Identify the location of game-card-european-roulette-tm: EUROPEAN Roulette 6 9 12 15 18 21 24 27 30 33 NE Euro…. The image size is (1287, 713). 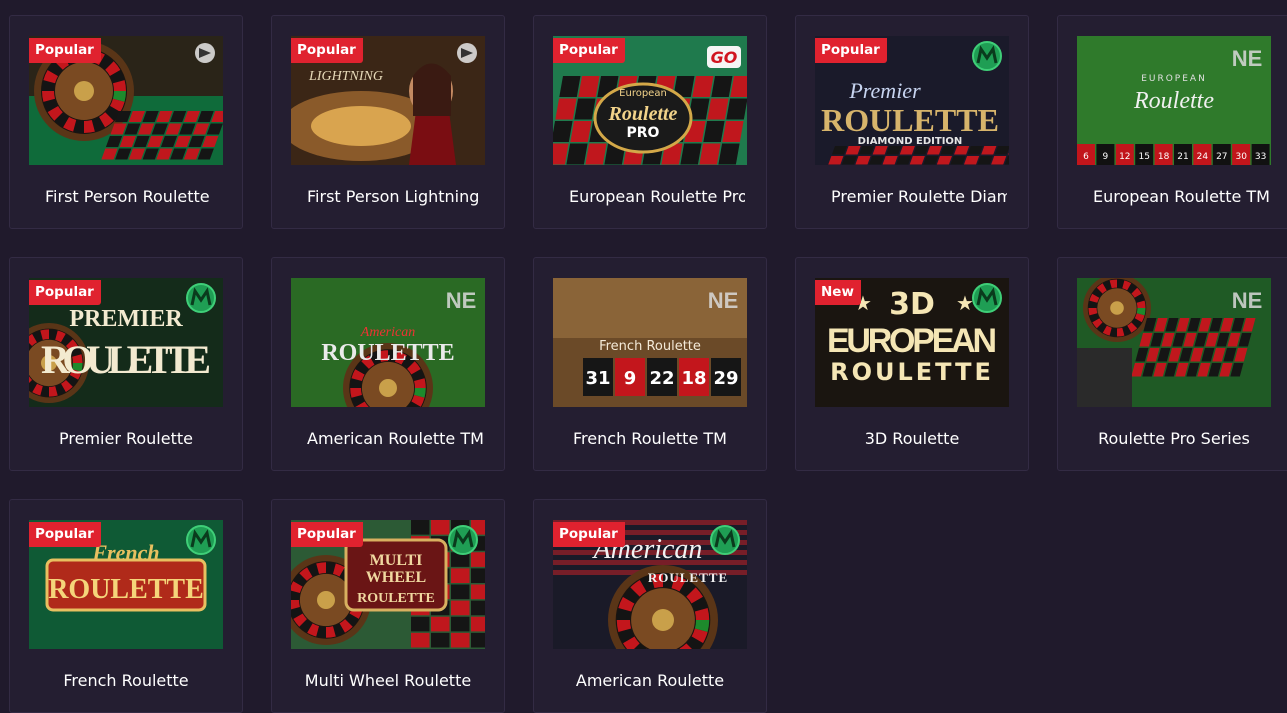
(1172, 122).